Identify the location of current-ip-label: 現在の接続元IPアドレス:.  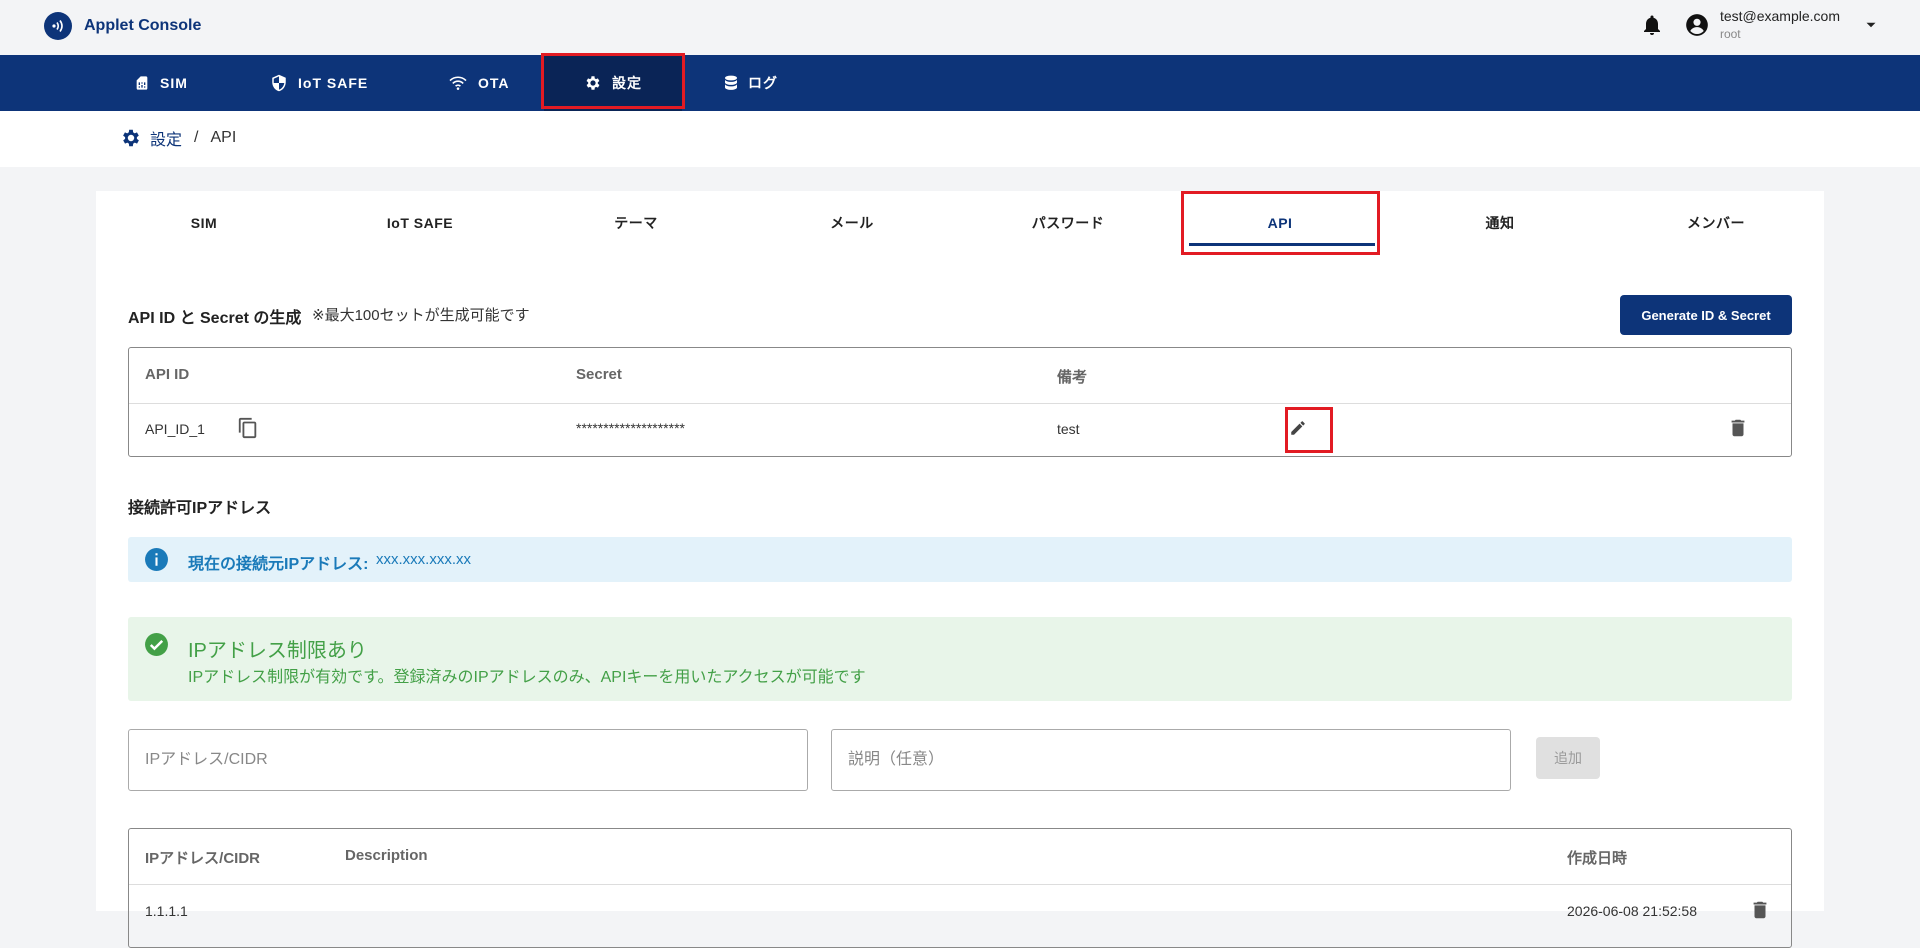
(278, 564).